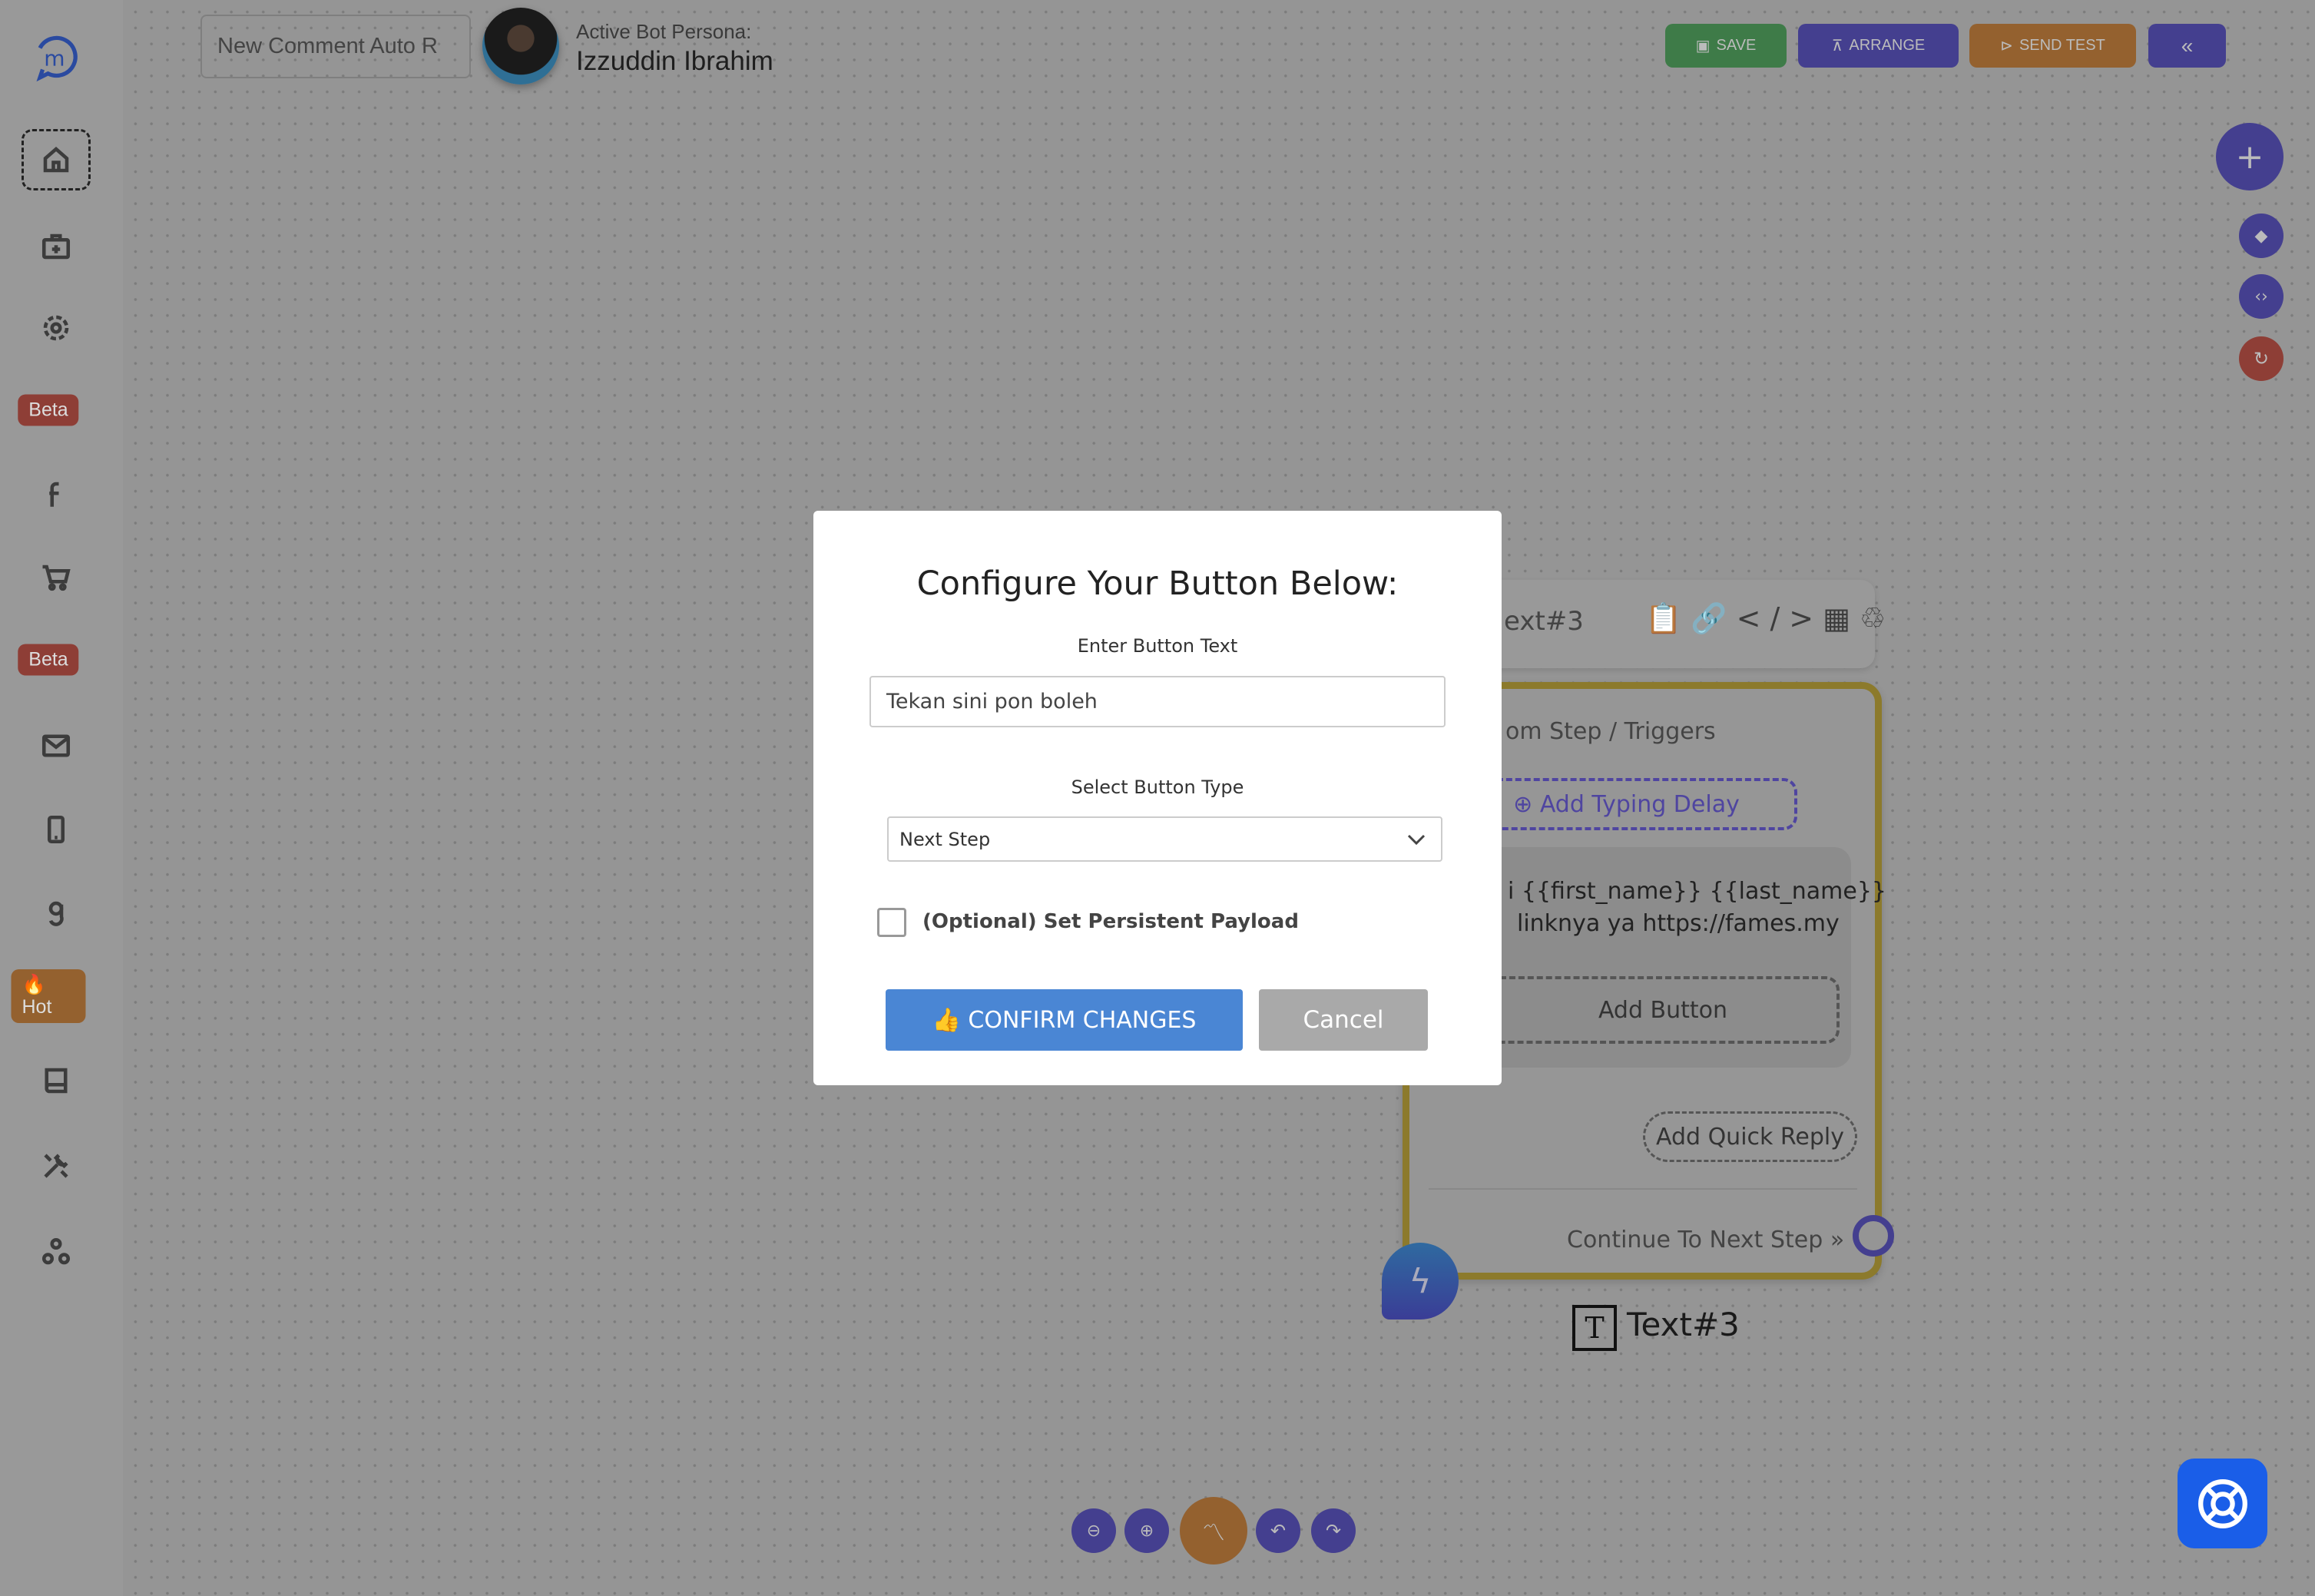  I want to click on sidebar-item-integrations, so click(56, 1252).